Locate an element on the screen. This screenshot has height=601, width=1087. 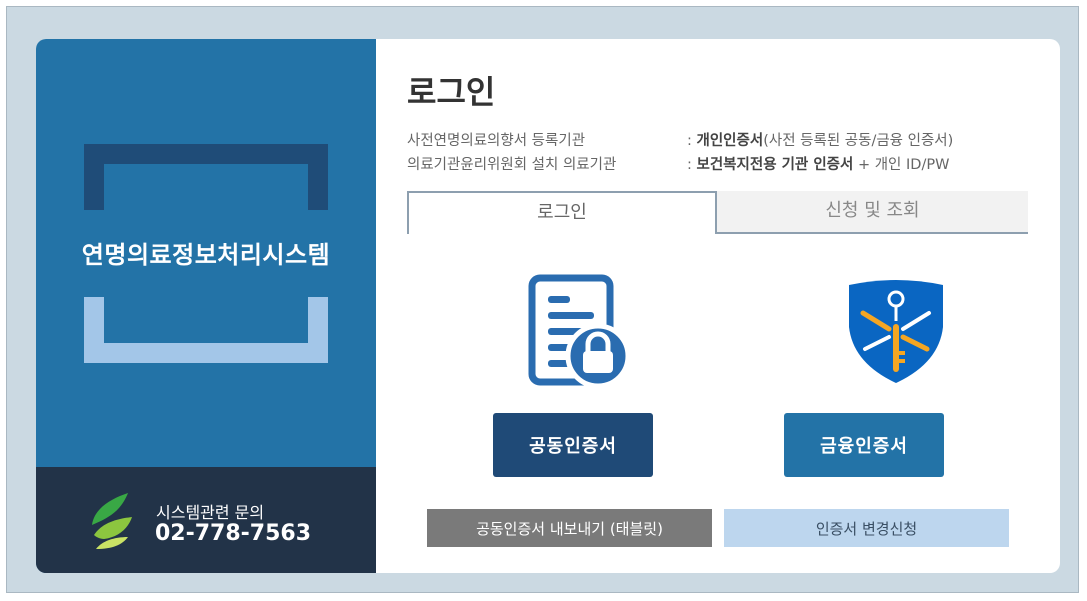
contact-footer: 시스템관련 문의 02-778-7563 is located at coordinates (206, 520).